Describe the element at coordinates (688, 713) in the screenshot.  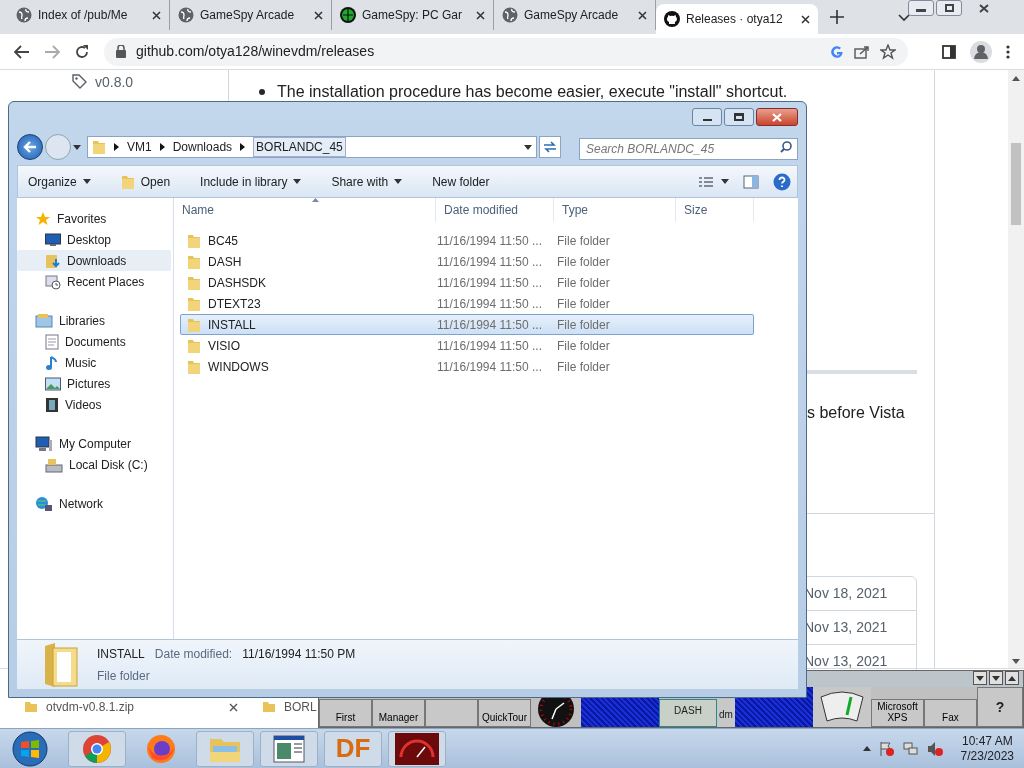
I see `dash-panel: DASH` at that location.